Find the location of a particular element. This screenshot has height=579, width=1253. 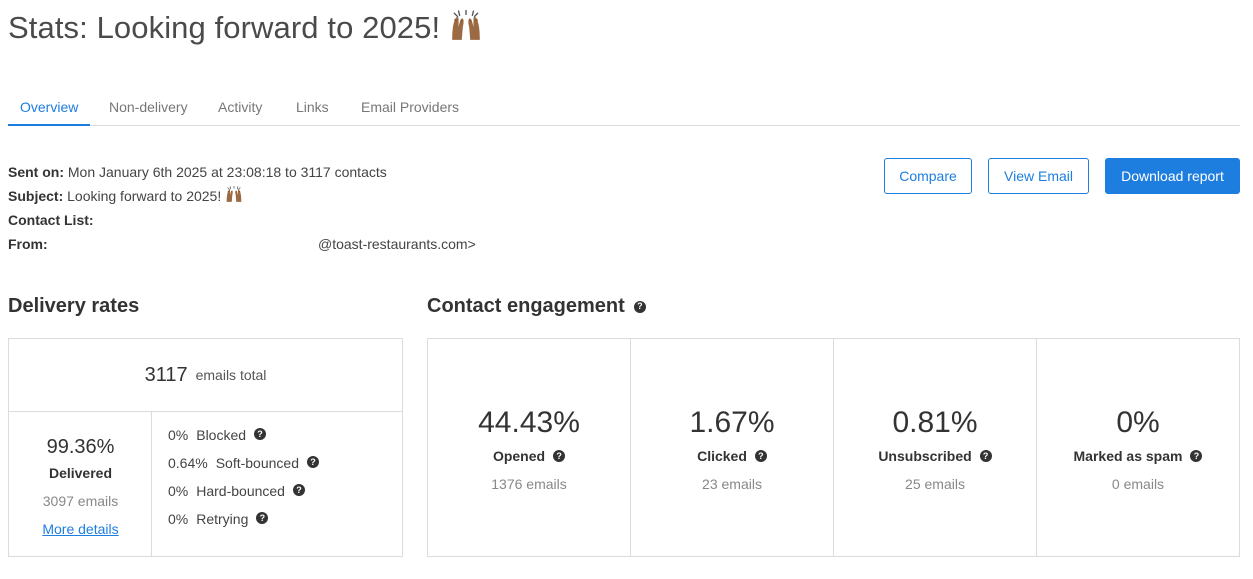

contact-list-label: Contact List: is located at coordinates (51, 220).